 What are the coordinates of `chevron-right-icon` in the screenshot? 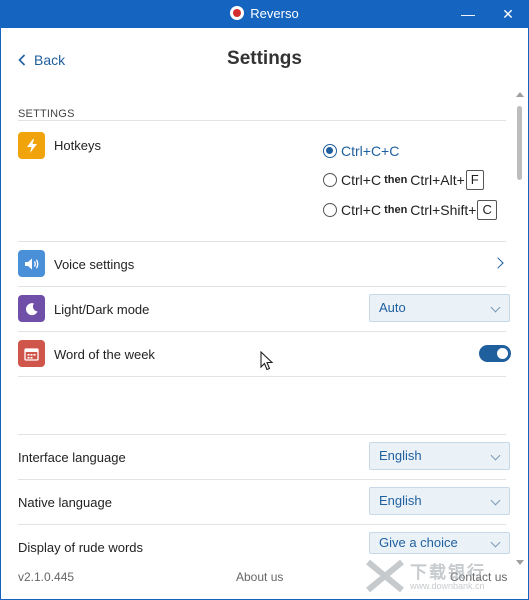 It's located at (498, 263).